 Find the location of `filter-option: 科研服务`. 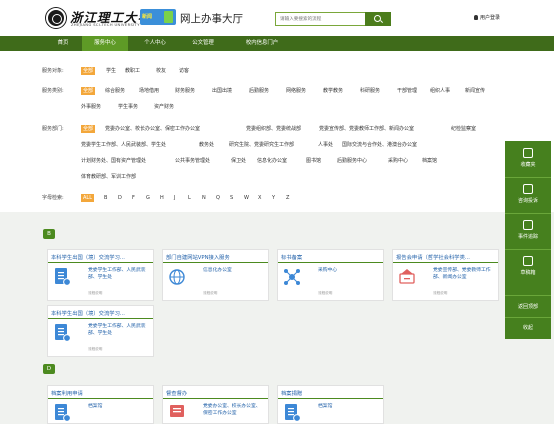

filter-option: 科研服务 is located at coordinates (370, 91).